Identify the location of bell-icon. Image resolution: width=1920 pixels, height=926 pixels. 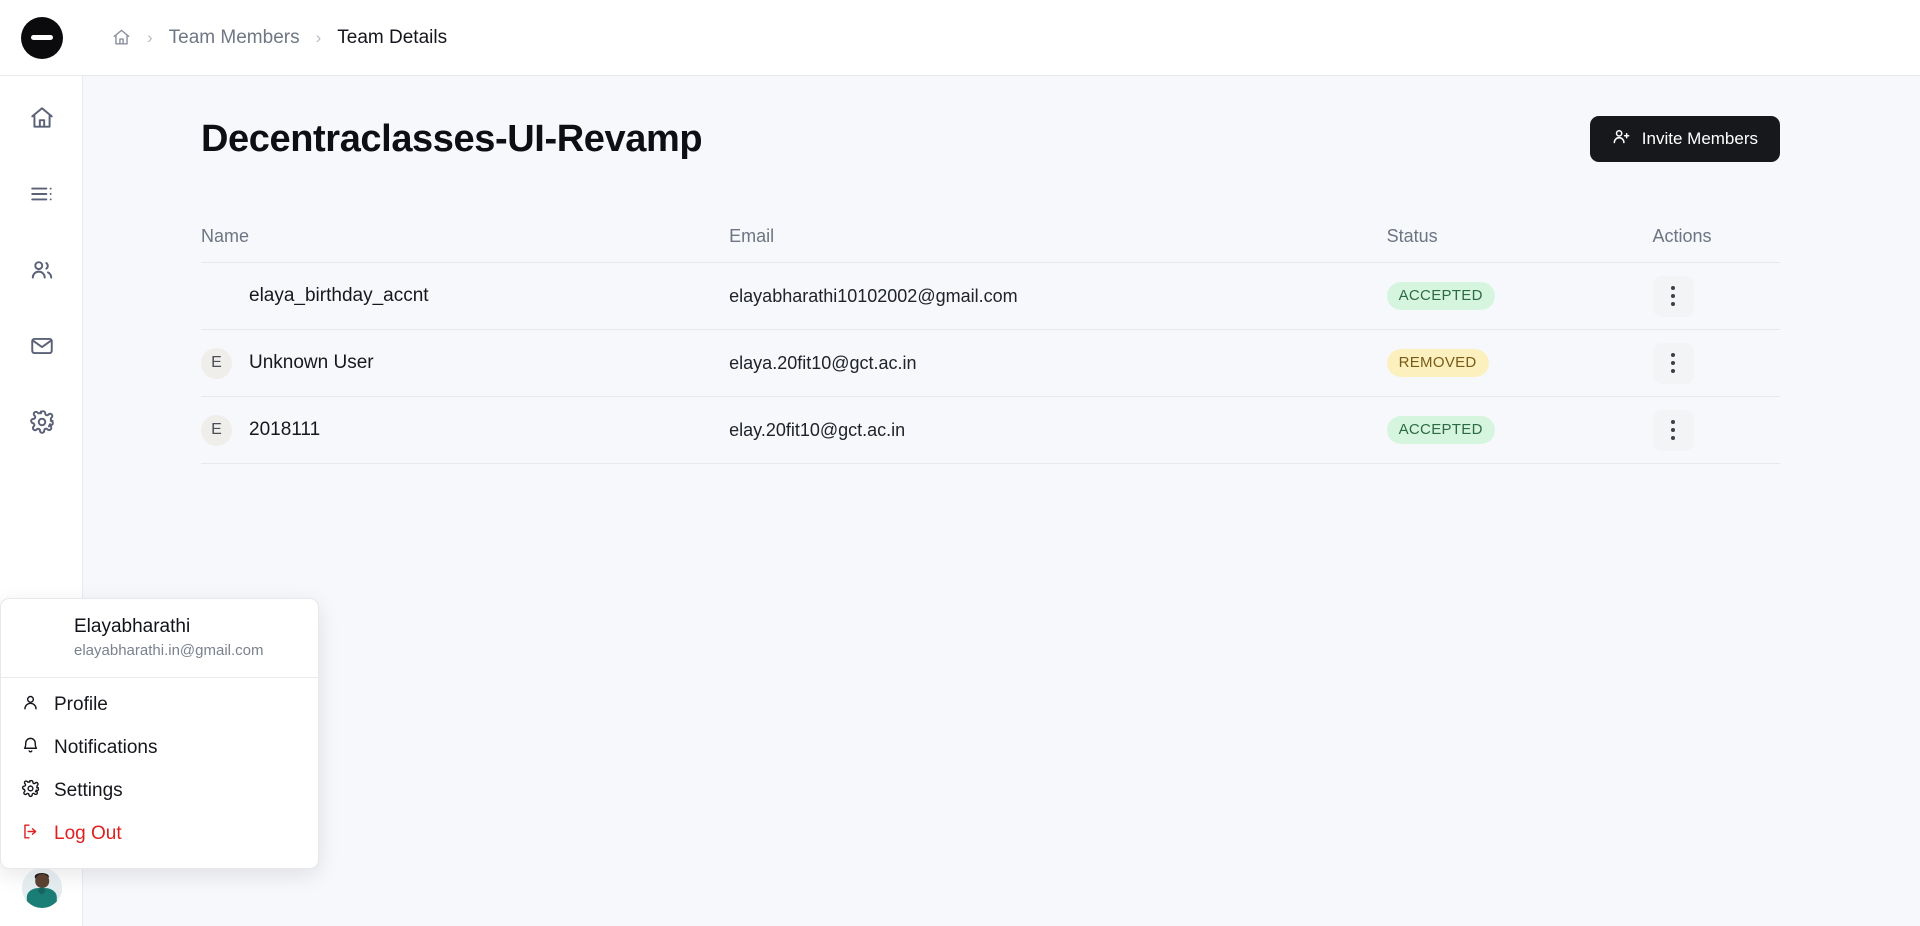
(30, 748).